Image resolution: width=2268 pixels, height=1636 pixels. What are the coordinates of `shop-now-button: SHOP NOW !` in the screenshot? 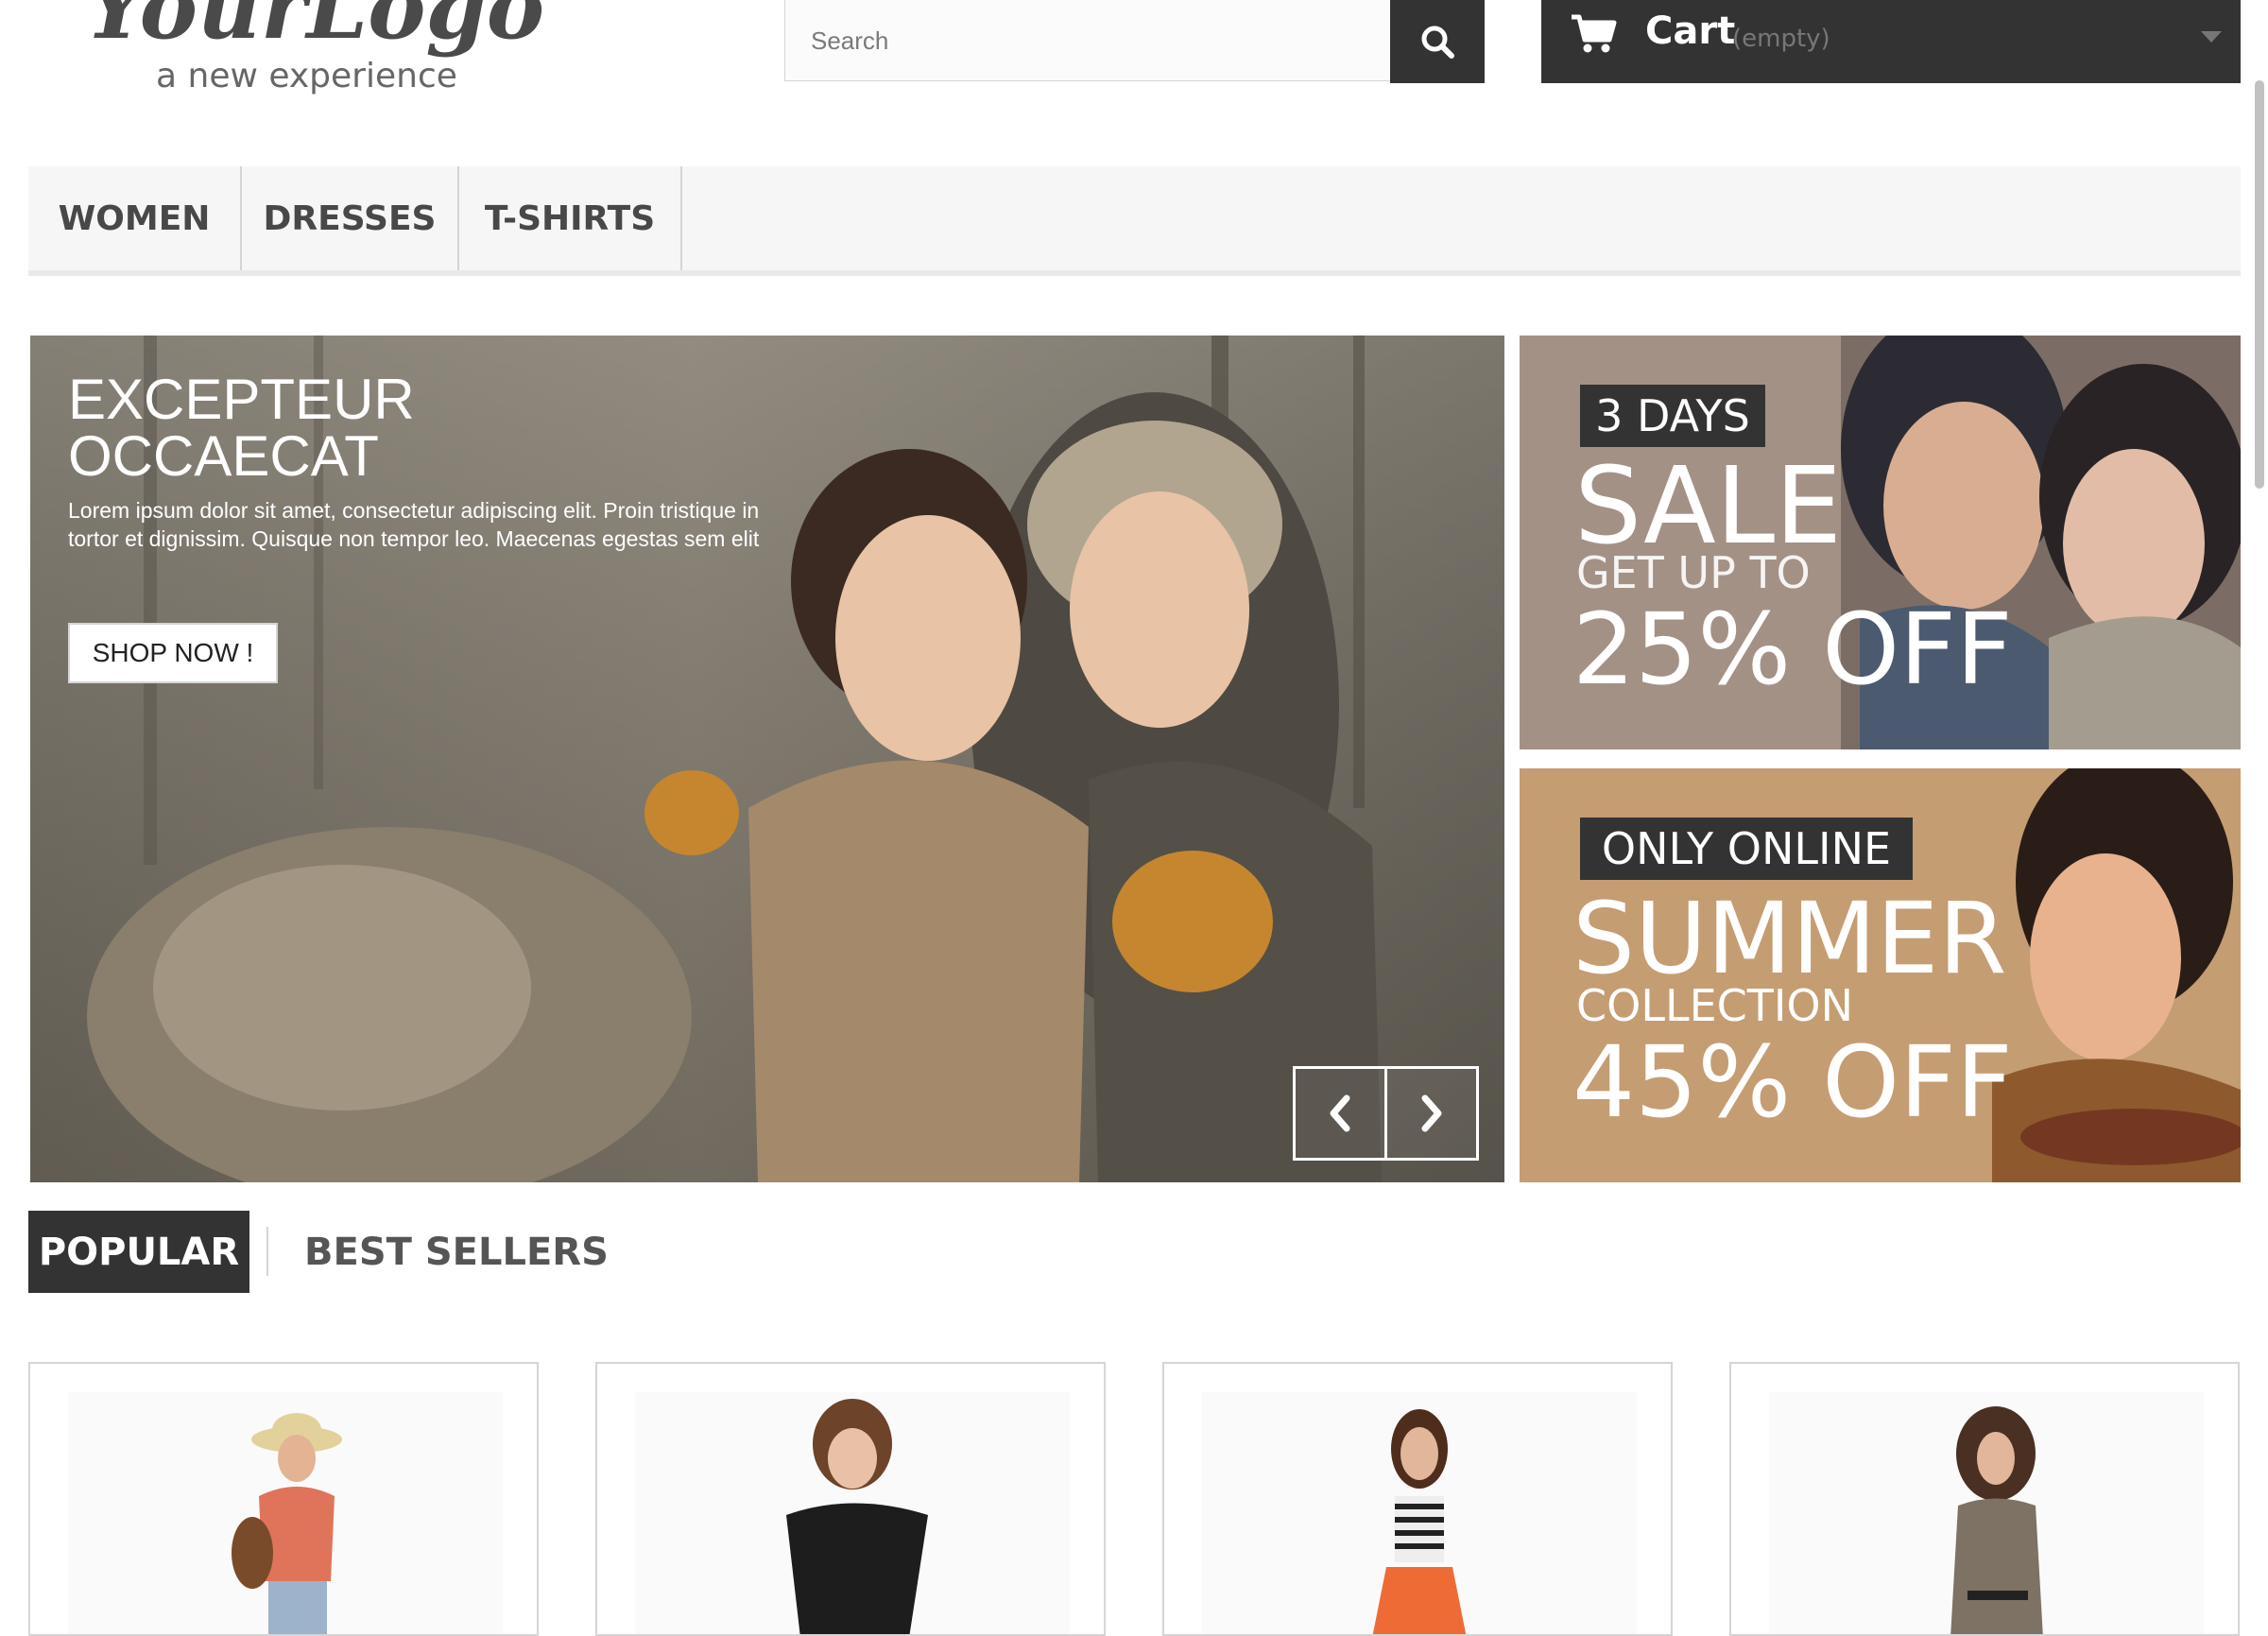 It's located at (173, 653).